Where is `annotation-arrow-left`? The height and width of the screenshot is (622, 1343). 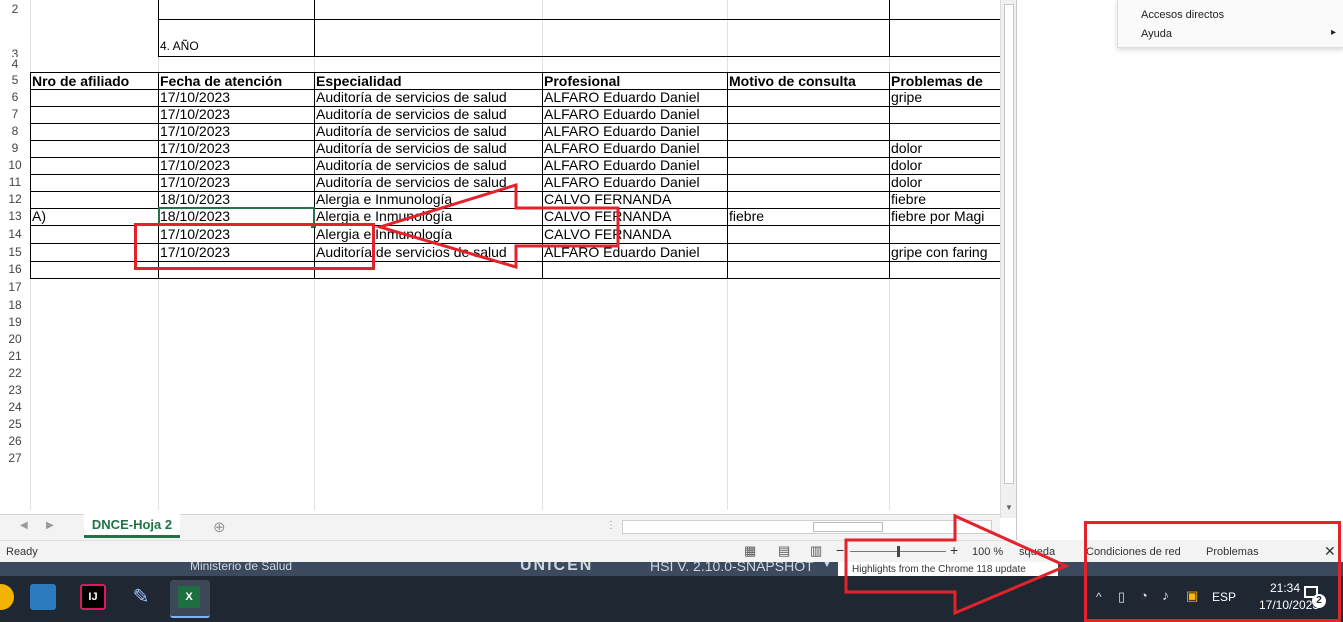
annotation-arrow-left is located at coordinates (497, 226).